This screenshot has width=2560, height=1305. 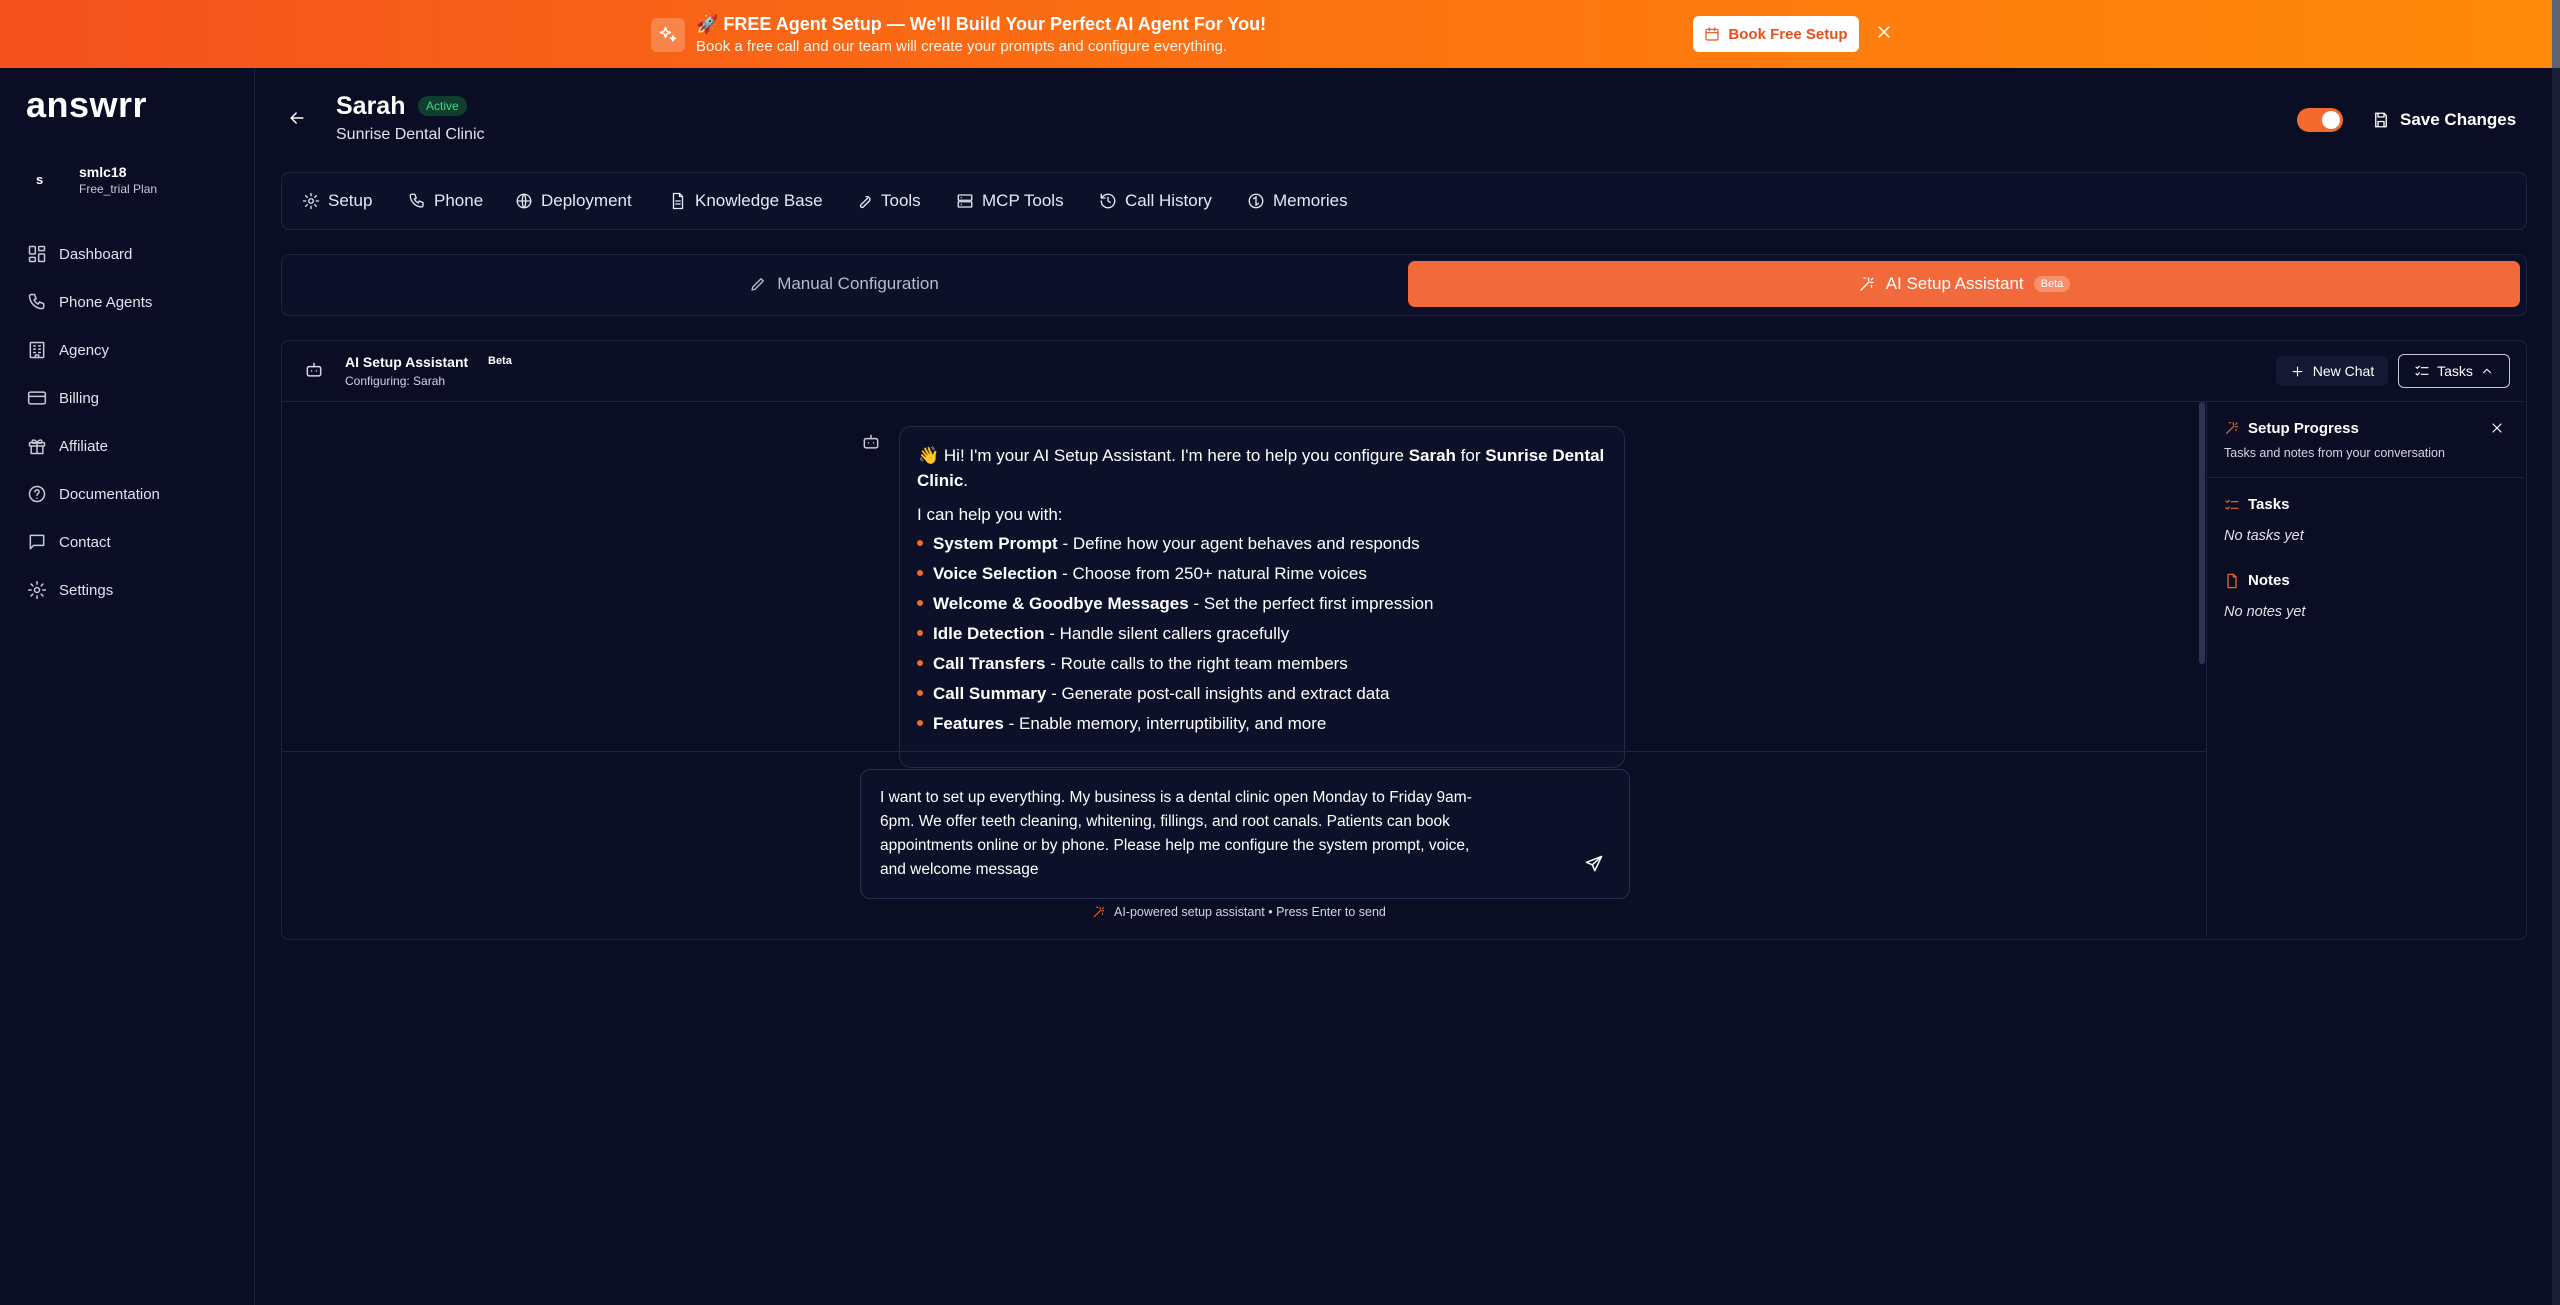 I want to click on tab-memories: Memories, so click(x=1297, y=201).